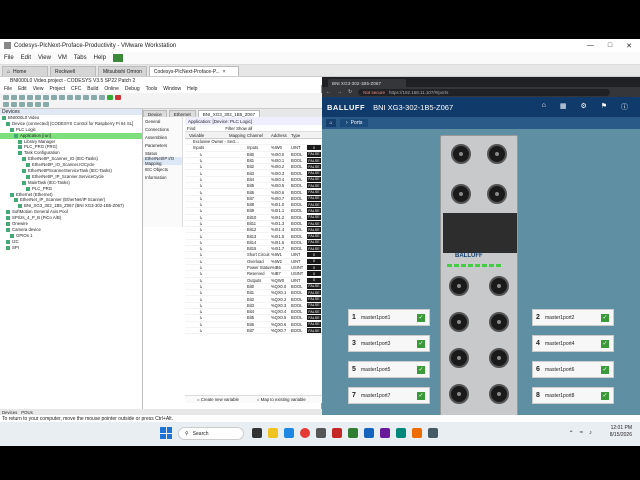 The image size is (640, 480). What do you see at coordinates (207, 135) in the screenshot?
I see `col-variable: Variable` at bounding box center [207, 135].